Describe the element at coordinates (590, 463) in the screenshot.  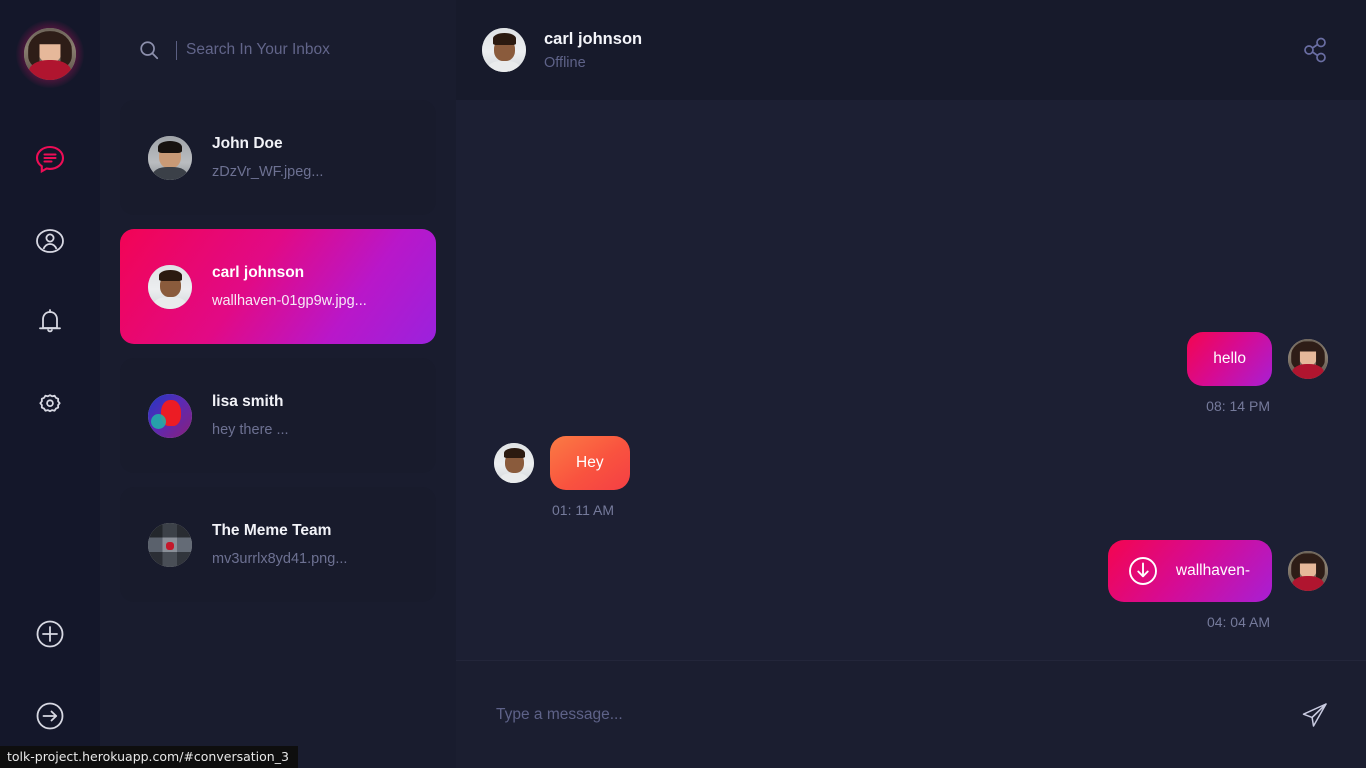
I see `message-bubble: Hey` at that location.